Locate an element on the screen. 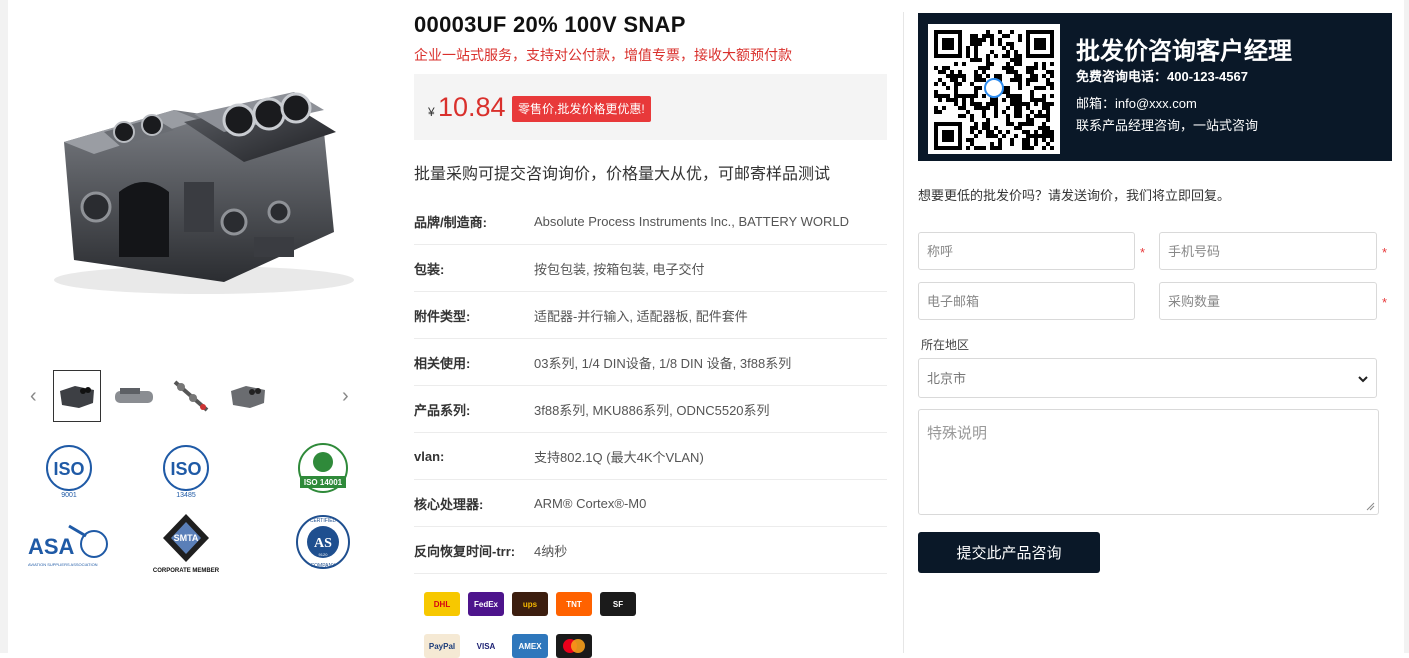 The width and height of the screenshot is (1409, 658). smta-logo: SMTA CORPORATE MEMBER is located at coordinates (186, 543).